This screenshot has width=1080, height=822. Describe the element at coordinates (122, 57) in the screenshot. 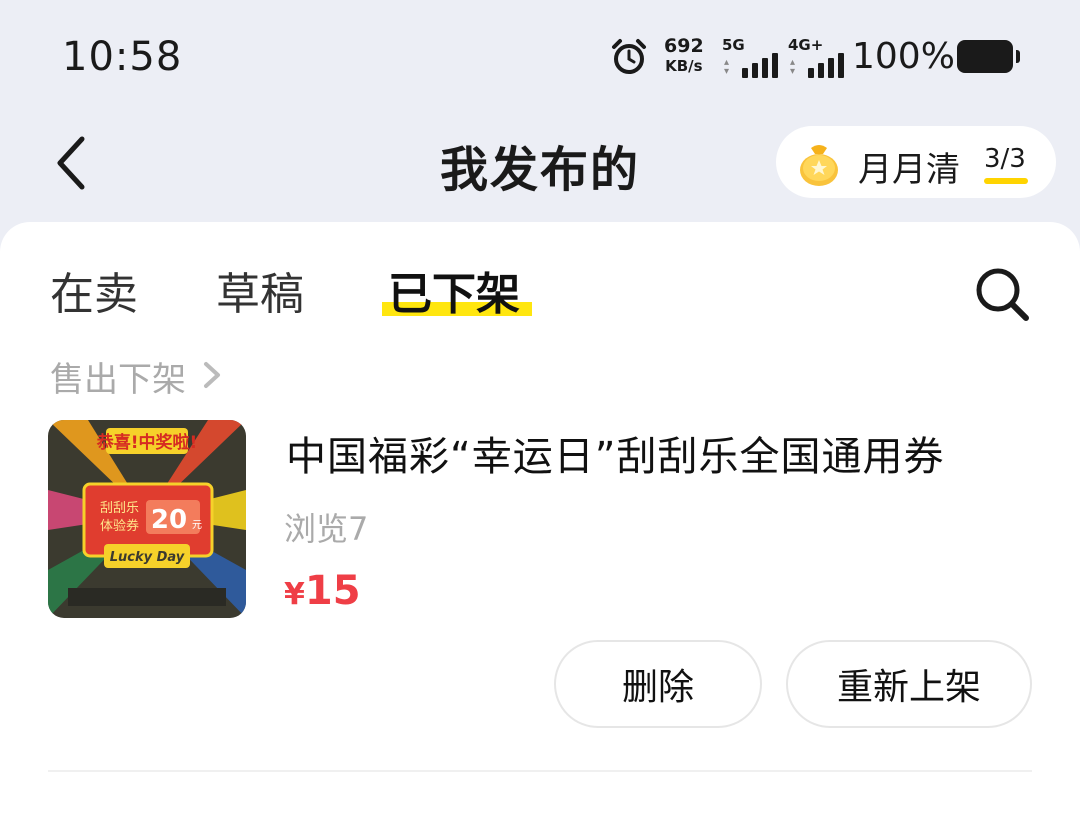

I see `status-time: 10:58` at that location.